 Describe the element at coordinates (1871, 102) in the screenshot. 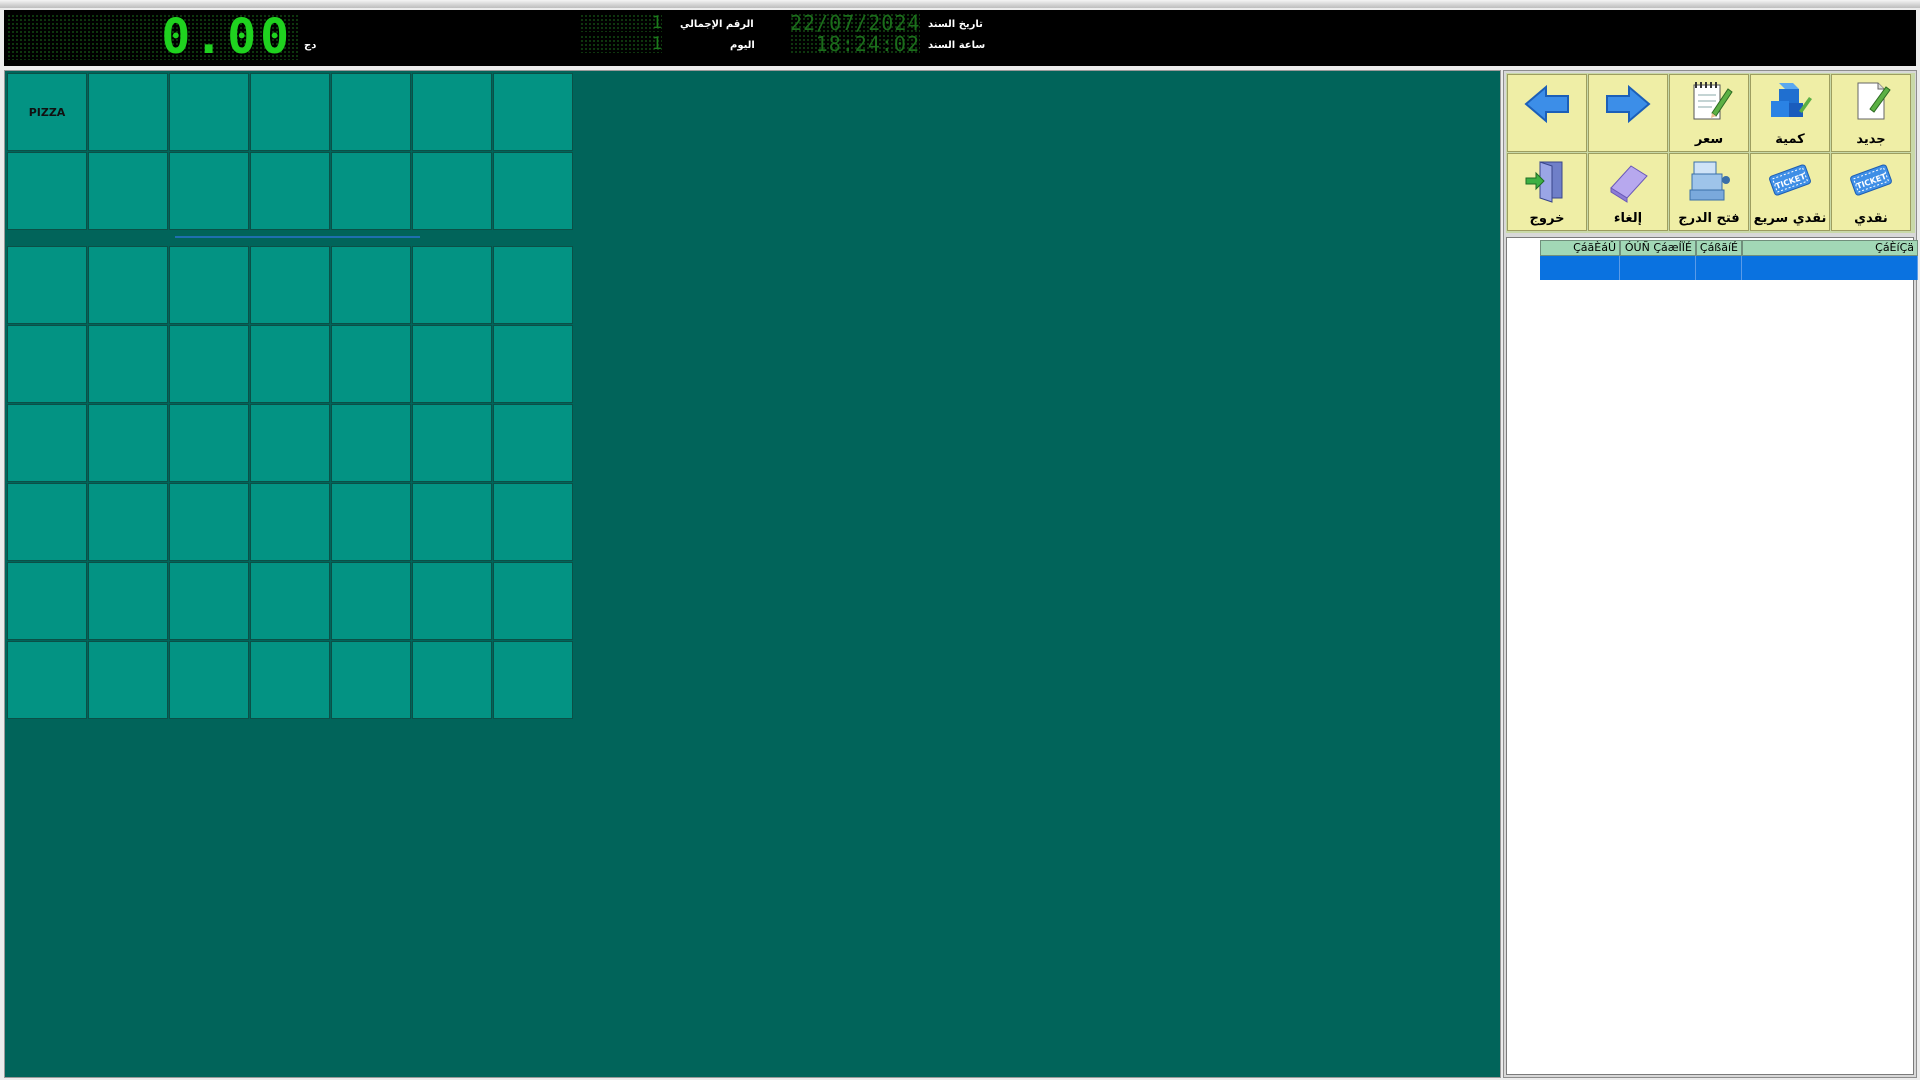

I see `new-document-icon` at that location.